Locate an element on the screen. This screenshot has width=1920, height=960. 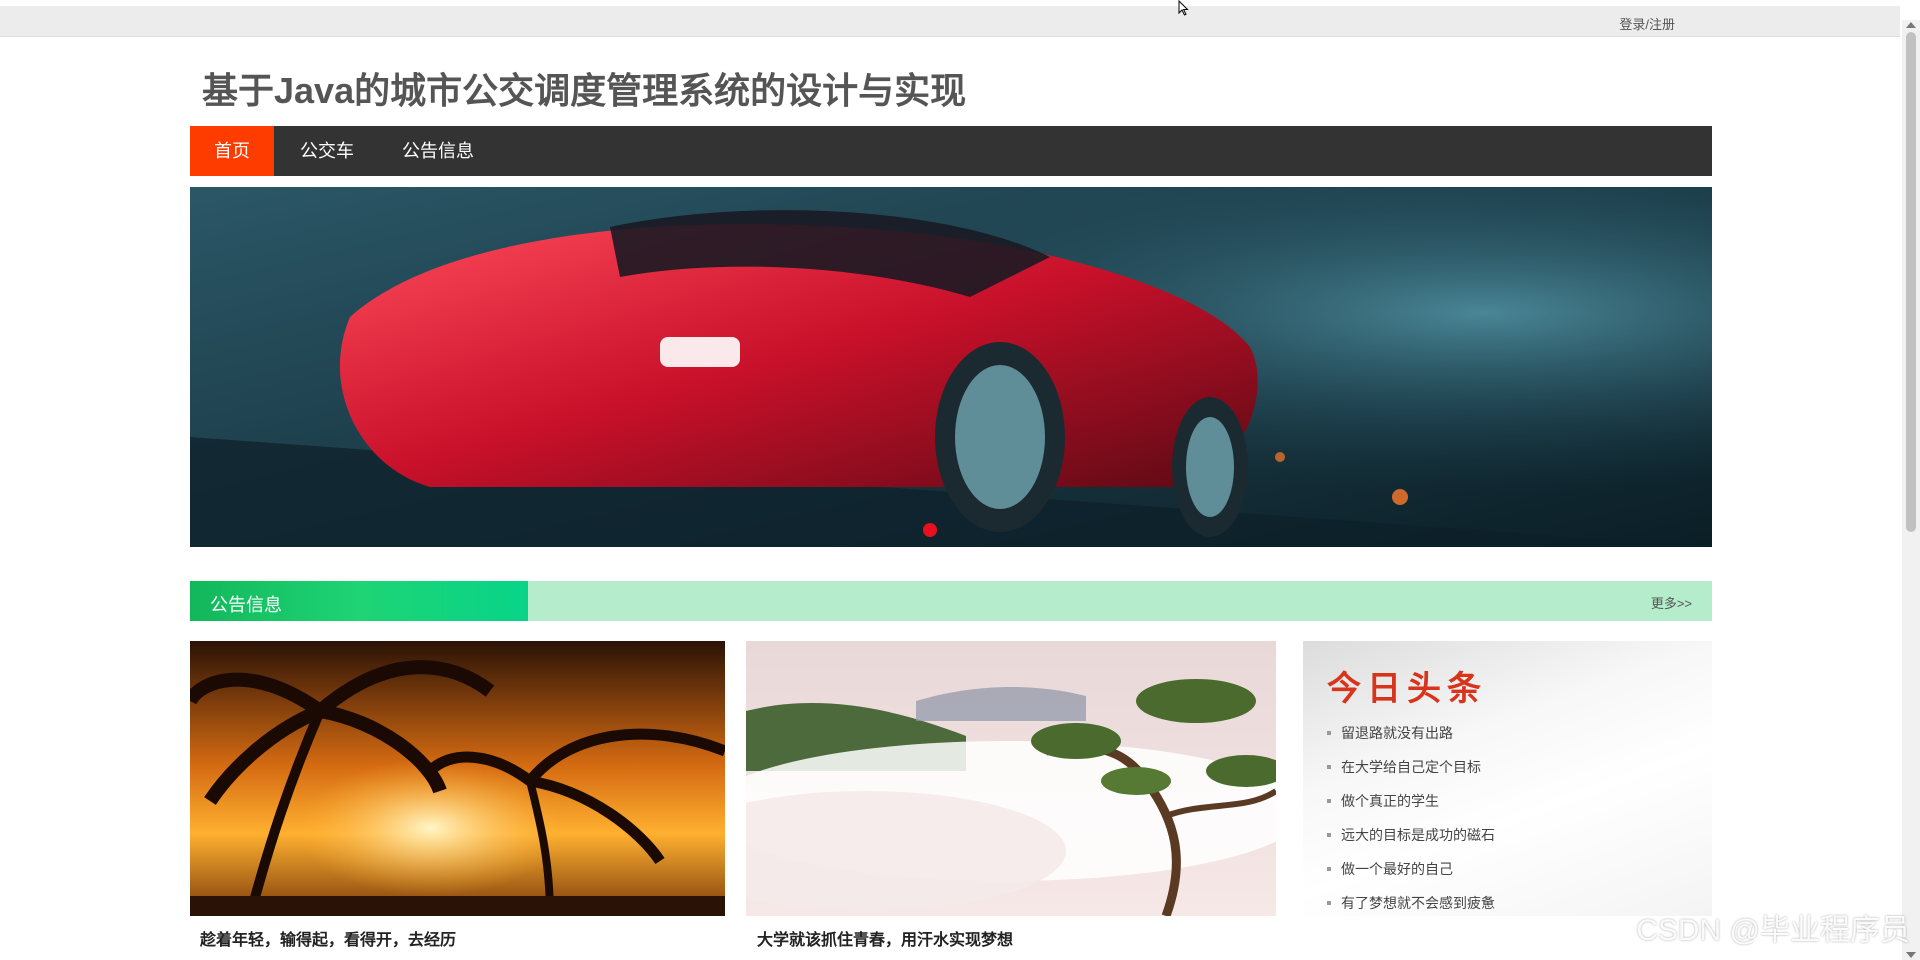
mouse-cursor-icon is located at coordinates (1183, 8).